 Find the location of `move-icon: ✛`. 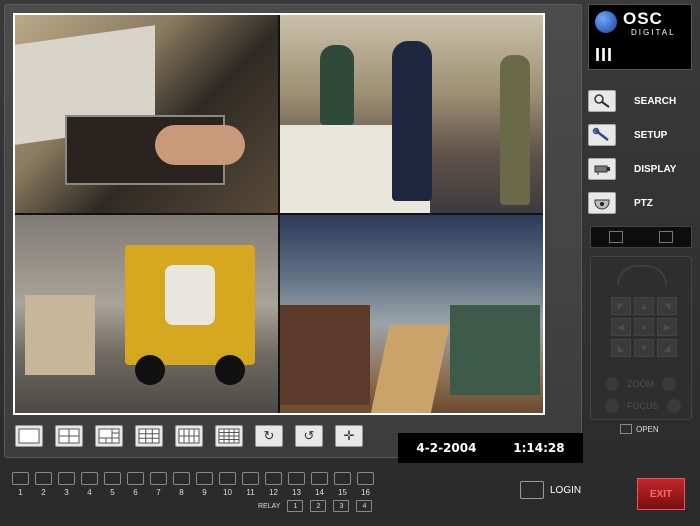

move-icon: ✛ is located at coordinates (349, 436).